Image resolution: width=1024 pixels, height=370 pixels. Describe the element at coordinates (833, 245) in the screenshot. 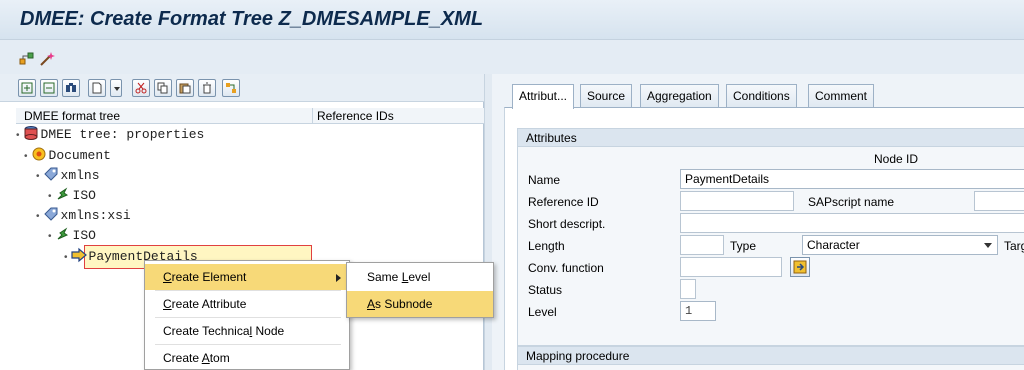

I see `type-select-value: Character` at that location.